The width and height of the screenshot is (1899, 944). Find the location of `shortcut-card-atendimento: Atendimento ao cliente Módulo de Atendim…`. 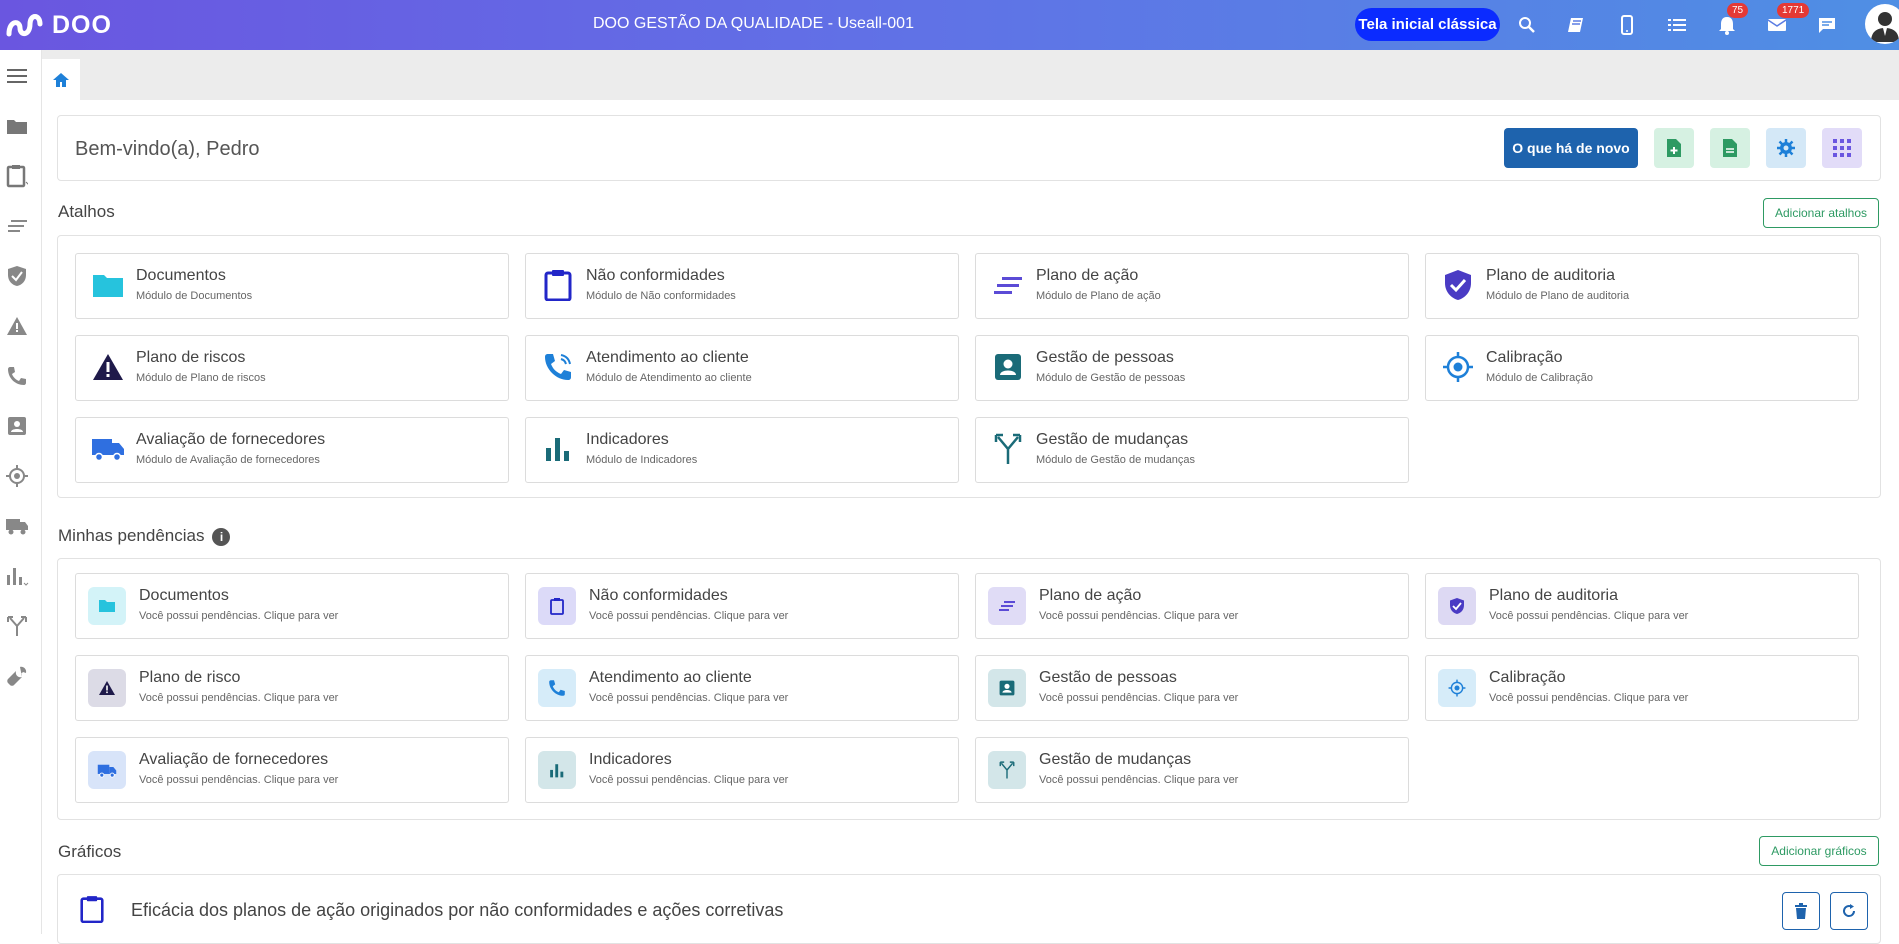

shortcut-card-atendimento: Atendimento ao cliente Módulo de Atendim… is located at coordinates (742, 368).